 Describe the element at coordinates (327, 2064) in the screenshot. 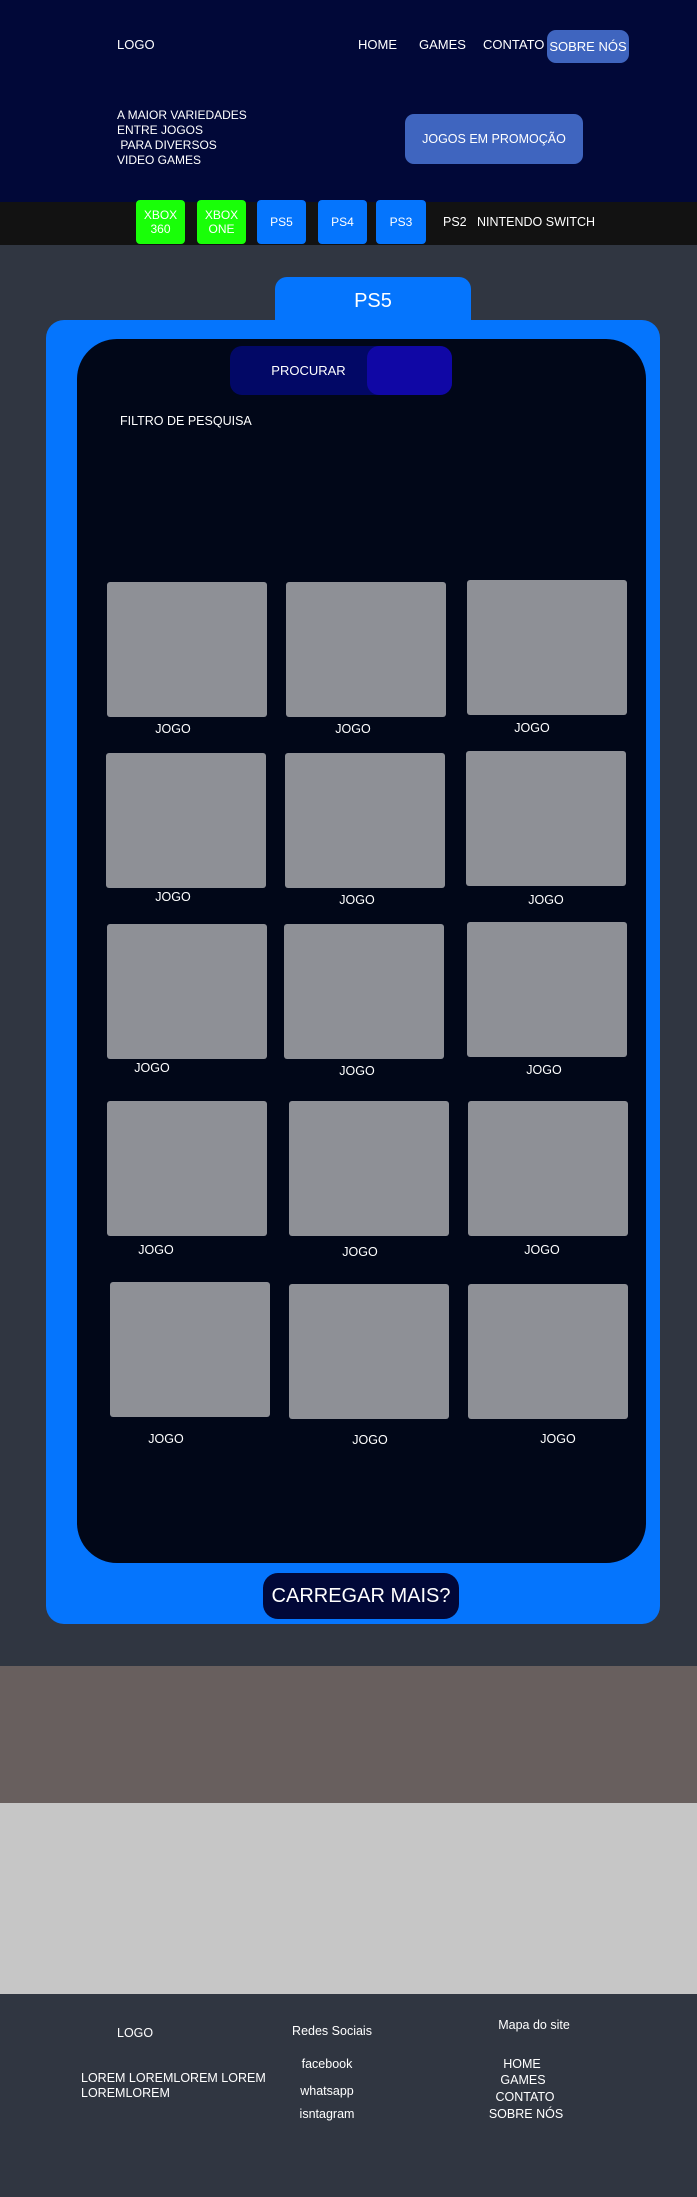

I see `footer-facebook-link: facebook` at that location.